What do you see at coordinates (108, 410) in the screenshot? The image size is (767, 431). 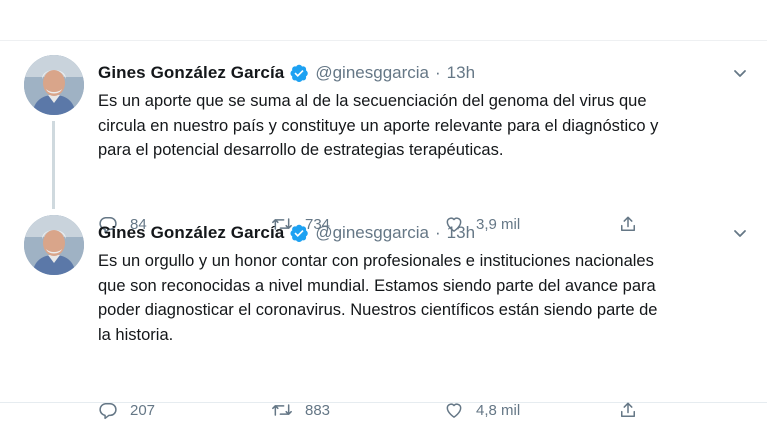 I see `reply-icon` at bounding box center [108, 410].